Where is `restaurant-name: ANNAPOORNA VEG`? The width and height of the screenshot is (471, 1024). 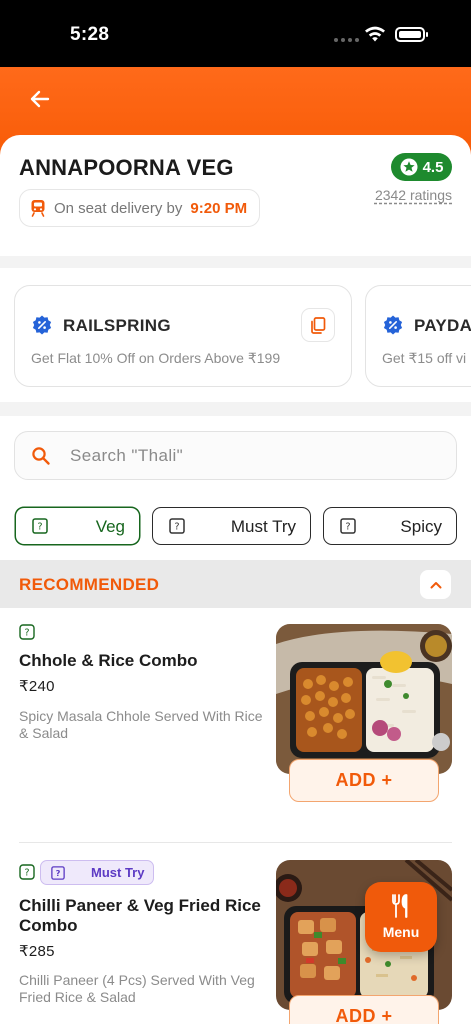
restaurant-name: ANNAPOORNA VEG is located at coordinates (126, 167).